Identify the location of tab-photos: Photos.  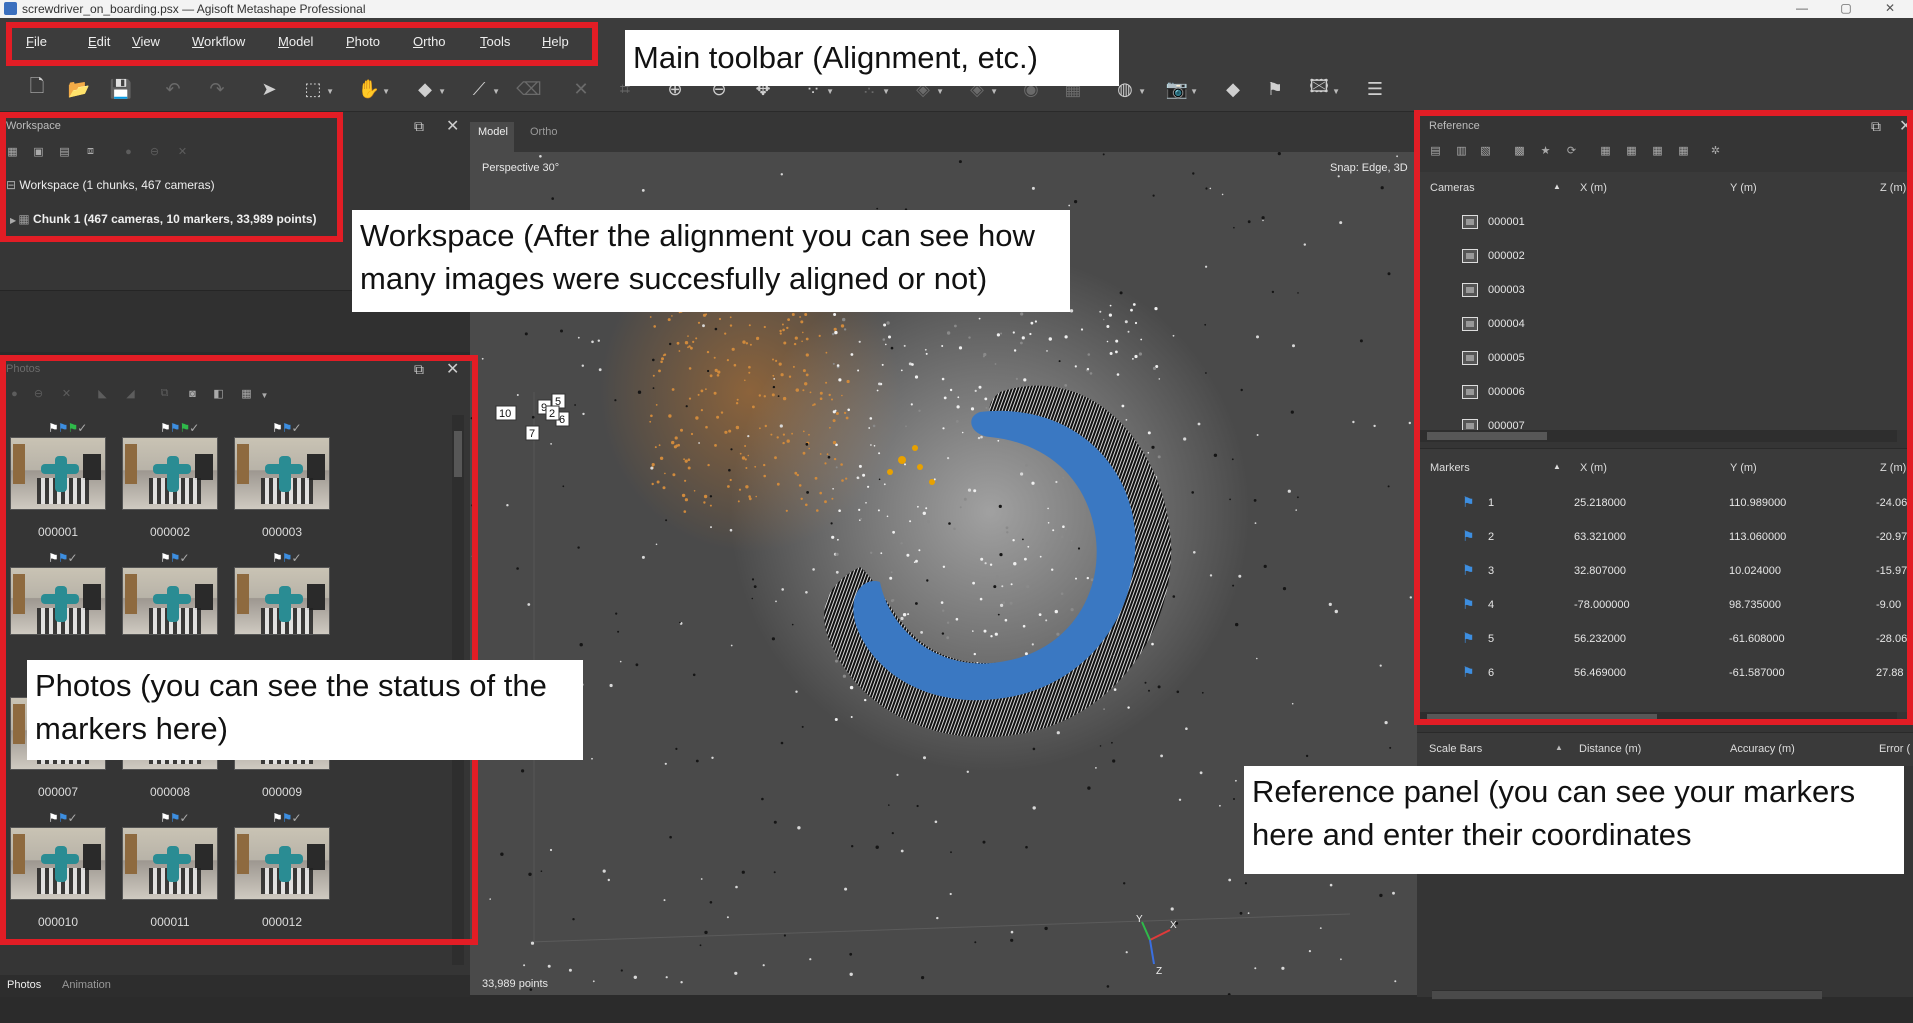
(24, 985).